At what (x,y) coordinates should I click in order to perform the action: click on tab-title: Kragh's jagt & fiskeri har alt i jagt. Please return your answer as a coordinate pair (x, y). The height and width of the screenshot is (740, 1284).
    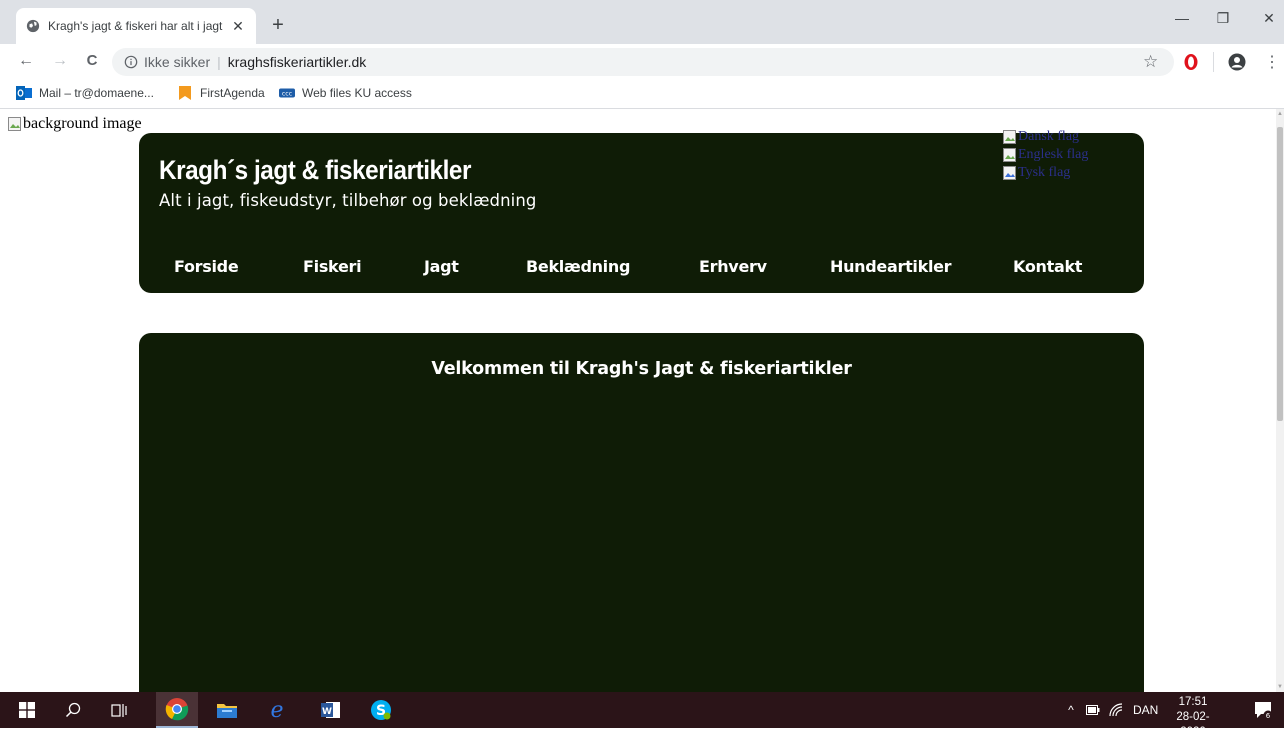
    Looking at the image, I should click on (135, 26).